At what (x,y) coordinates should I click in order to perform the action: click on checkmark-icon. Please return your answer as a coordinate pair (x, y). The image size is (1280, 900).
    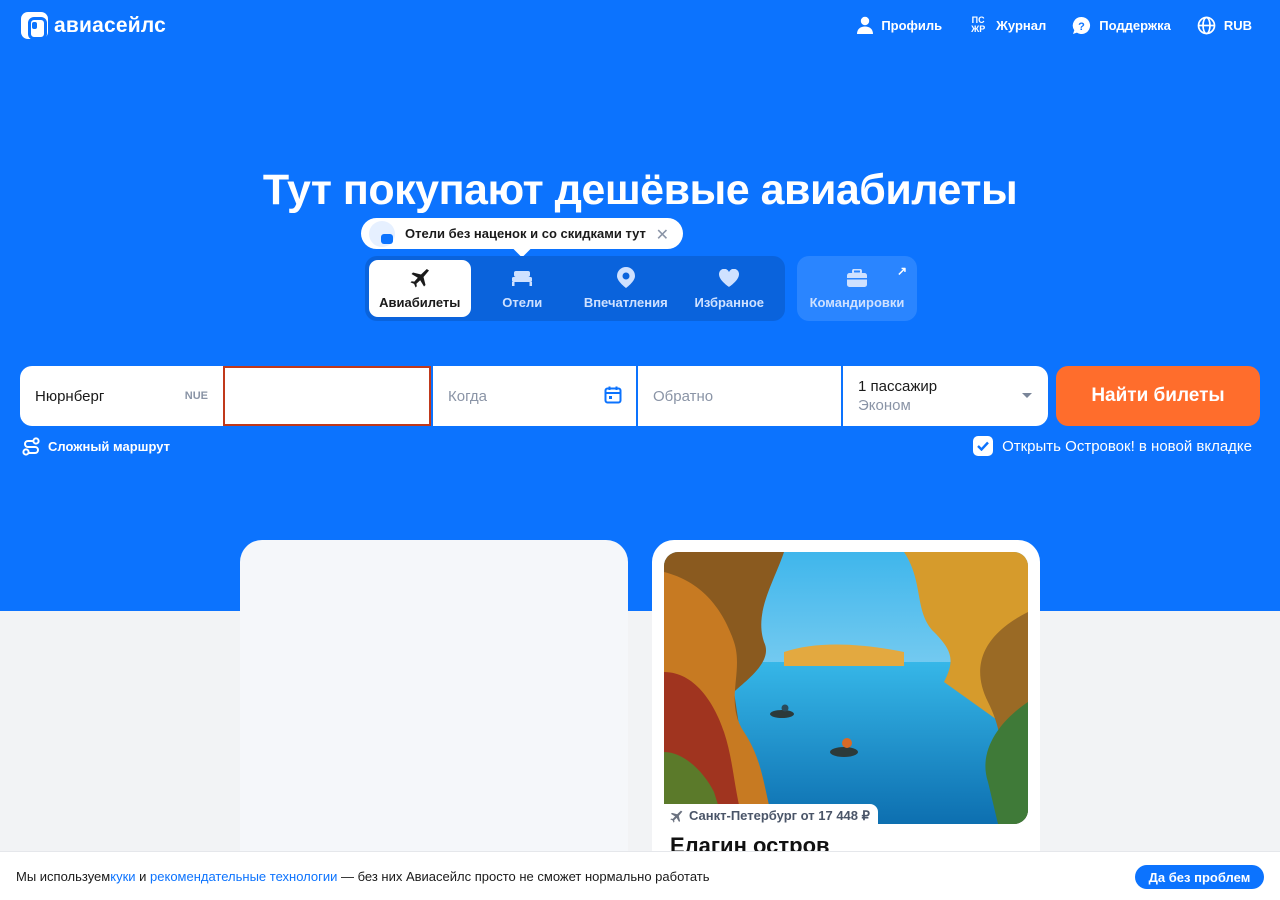
    Looking at the image, I should click on (983, 446).